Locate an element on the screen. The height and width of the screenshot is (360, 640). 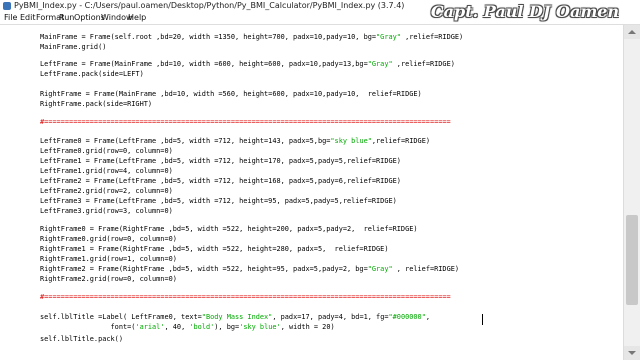
code-token: LeftFrame.pack(side=LEFT) is located at coordinates (92, 74).